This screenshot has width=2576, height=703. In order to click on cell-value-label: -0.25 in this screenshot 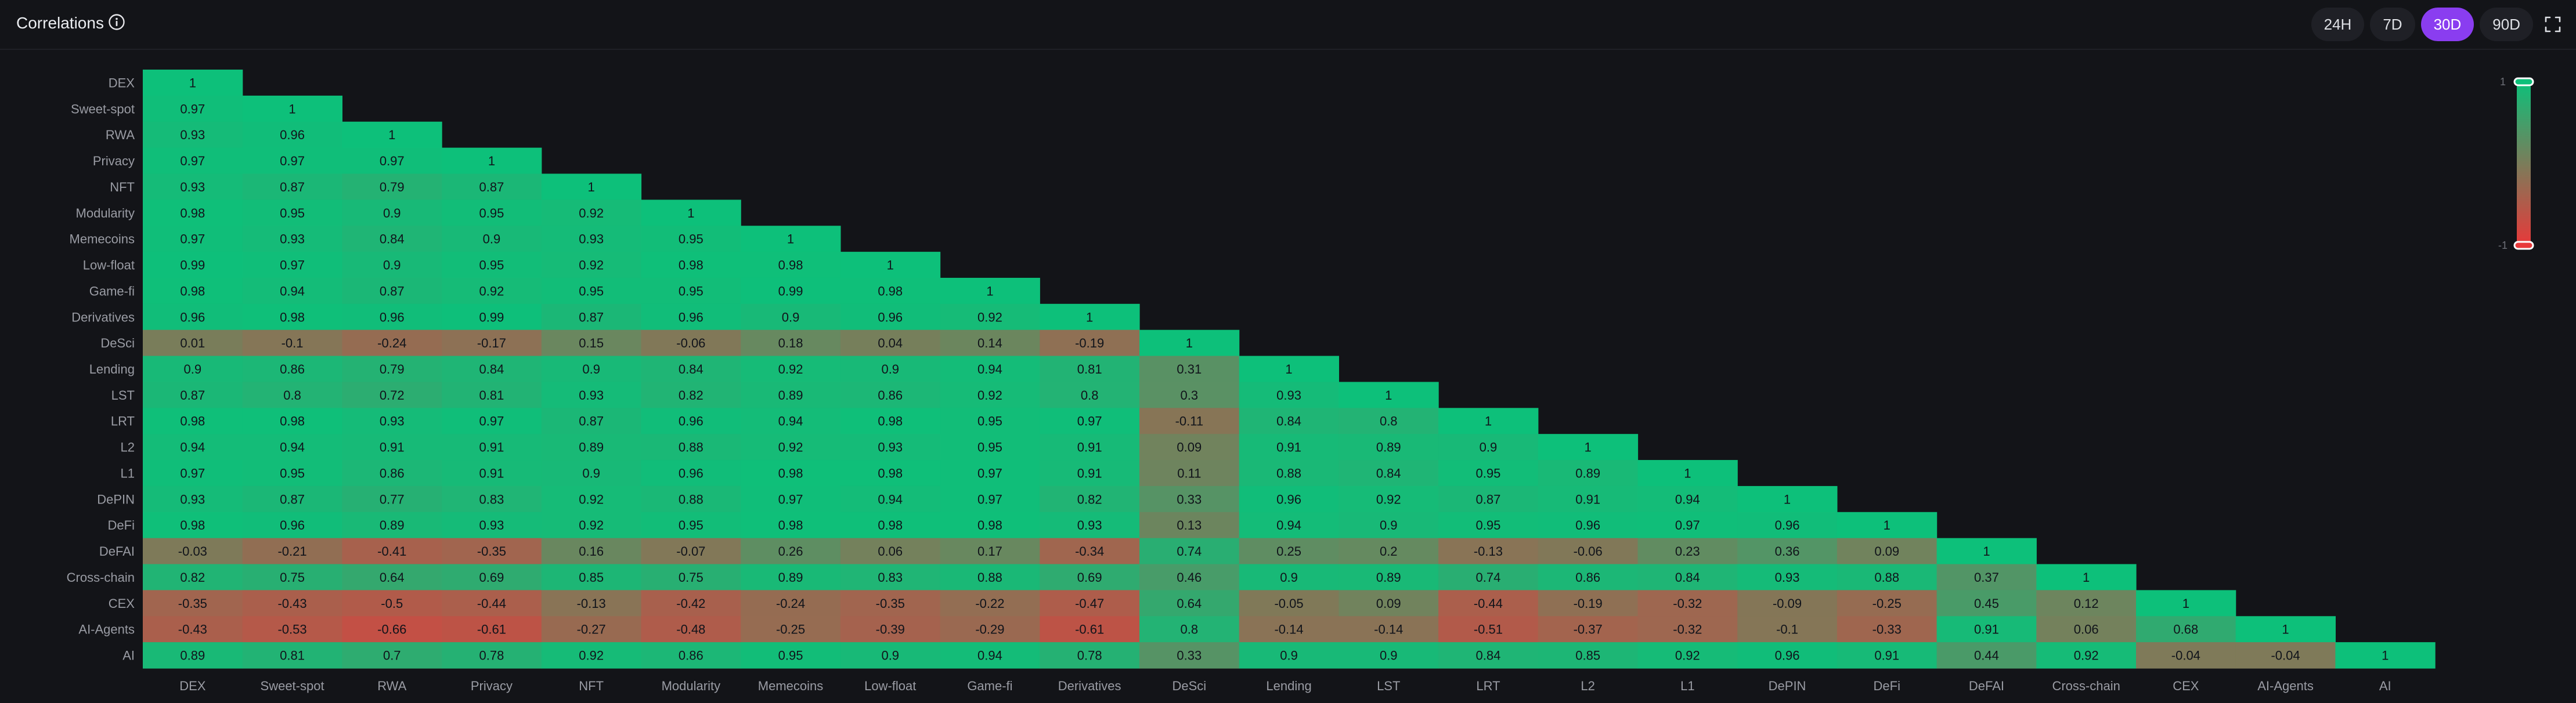, I will do `click(1888, 604)`.